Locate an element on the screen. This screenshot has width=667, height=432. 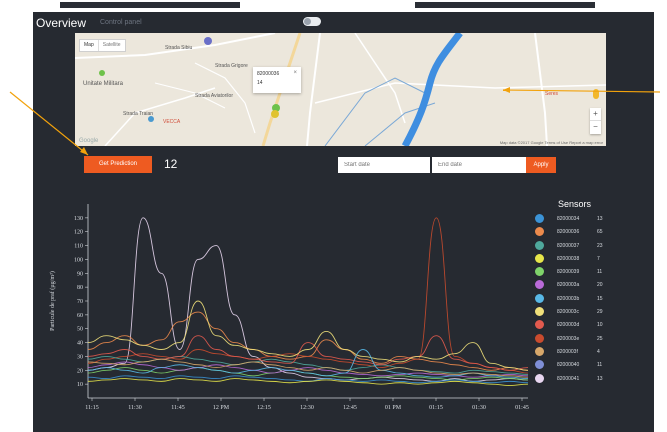
get-prediction-button: Get Prediction is located at coordinates (118, 164).